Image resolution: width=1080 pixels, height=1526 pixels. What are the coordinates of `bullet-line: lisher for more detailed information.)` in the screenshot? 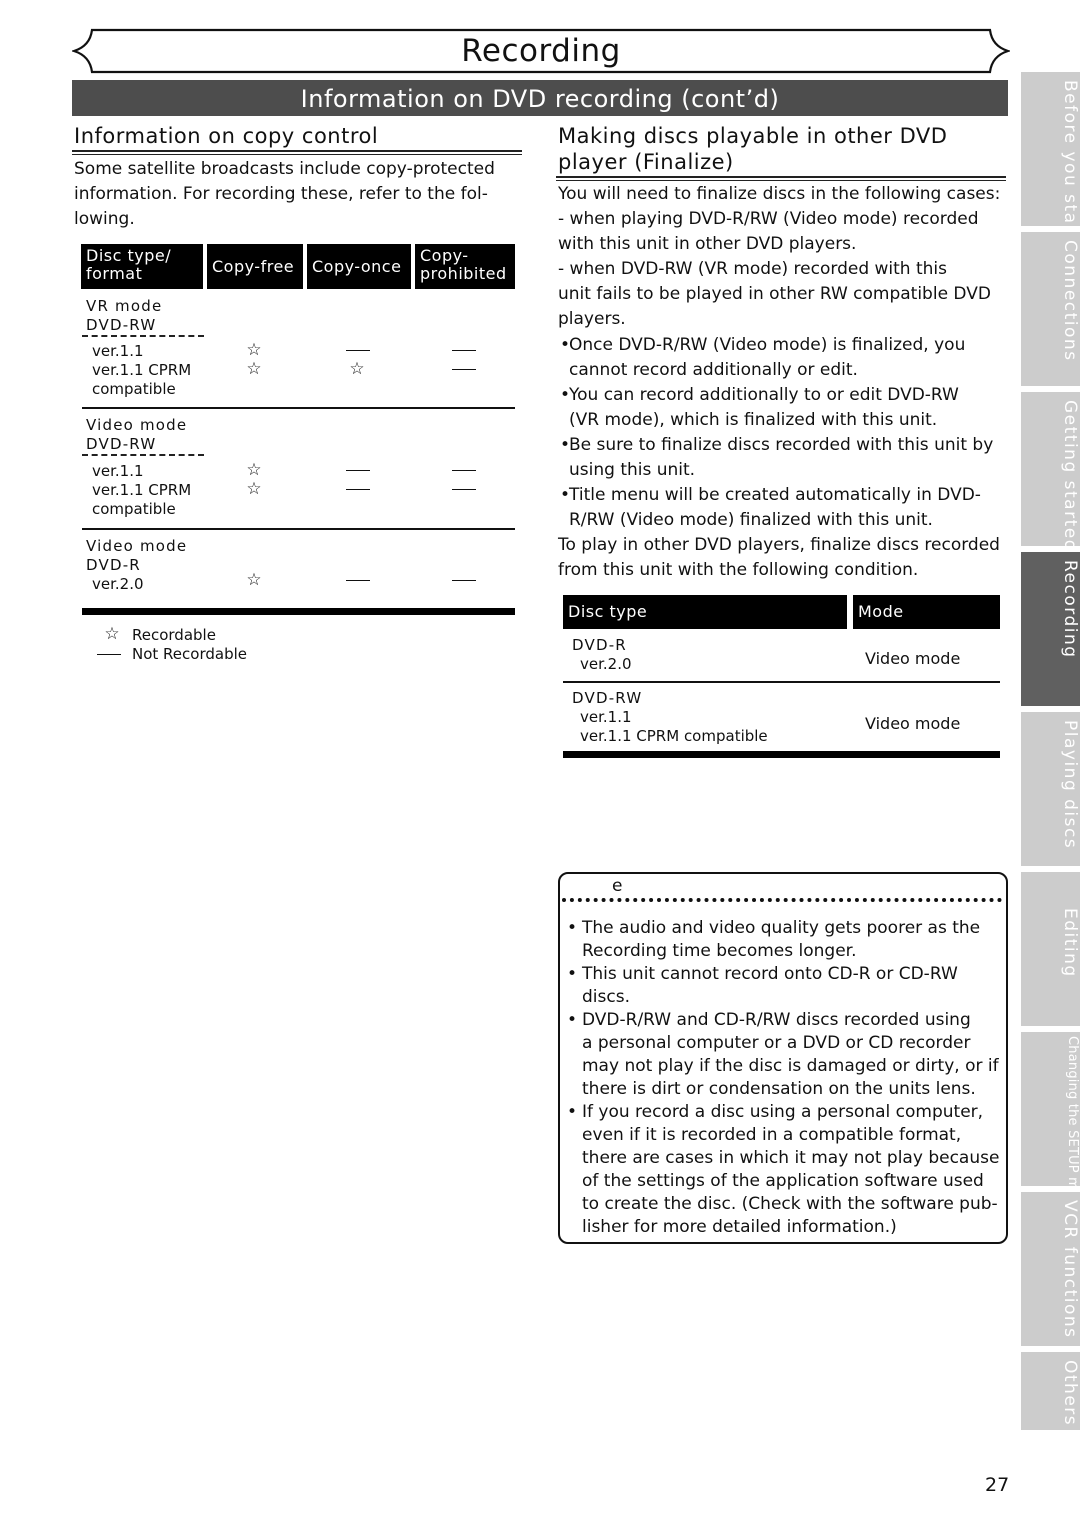 It's located at (739, 1227).